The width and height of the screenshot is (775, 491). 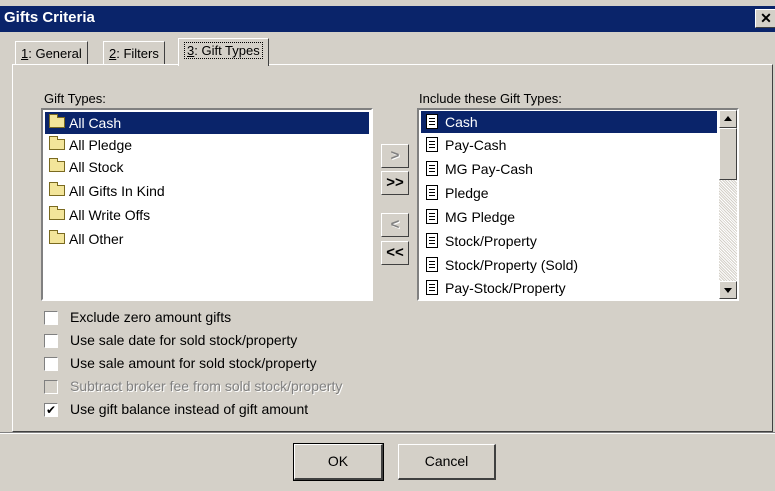 What do you see at coordinates (387, 433) in the screenshot?
I see `divider` at bounding box center [387, 433].